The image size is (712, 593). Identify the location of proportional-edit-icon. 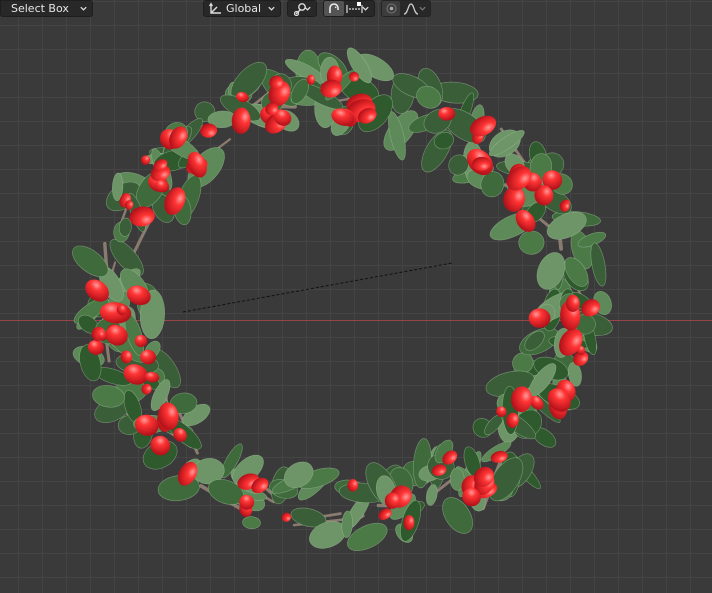
(391, 8).